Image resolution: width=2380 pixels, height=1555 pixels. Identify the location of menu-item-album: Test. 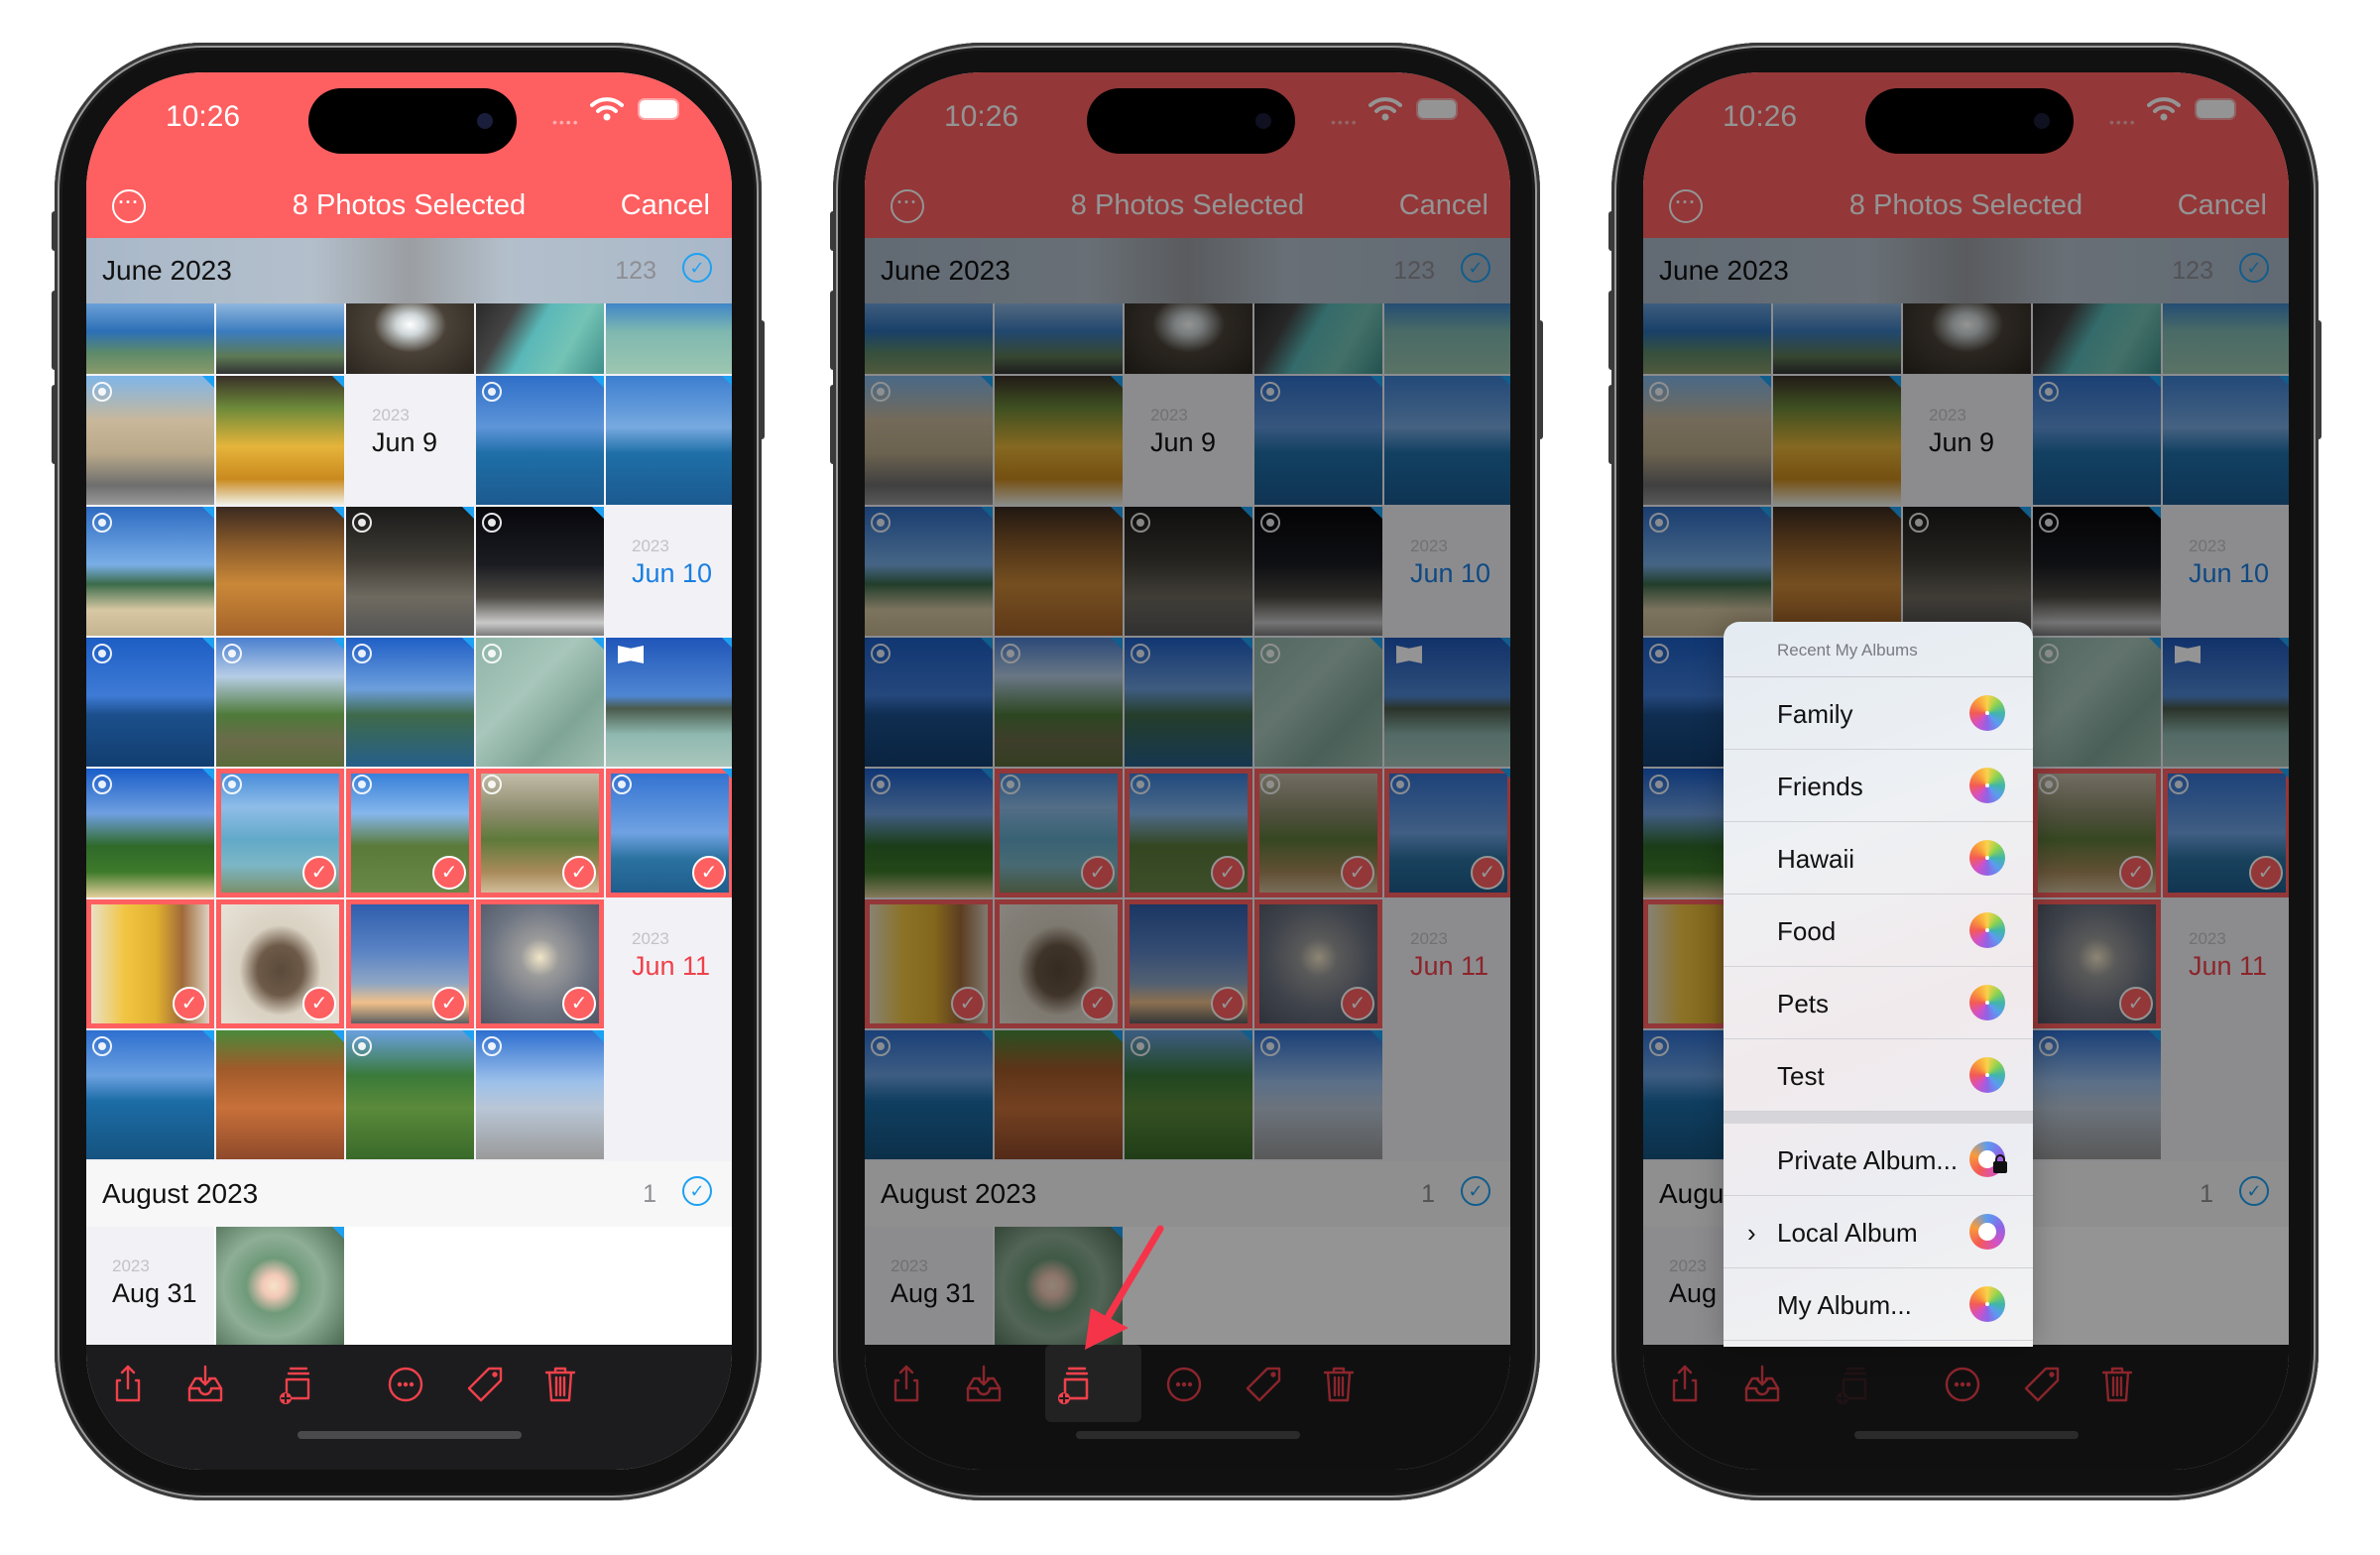
(1878, 1075).